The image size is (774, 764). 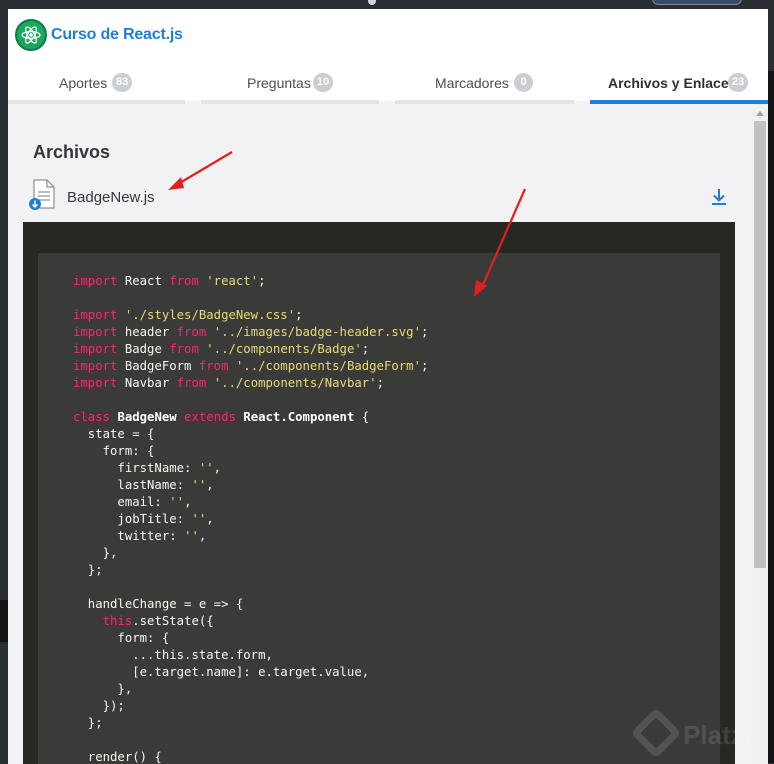 I want to click on code-line: jobTitle: '',, so click(x=143, y=519).